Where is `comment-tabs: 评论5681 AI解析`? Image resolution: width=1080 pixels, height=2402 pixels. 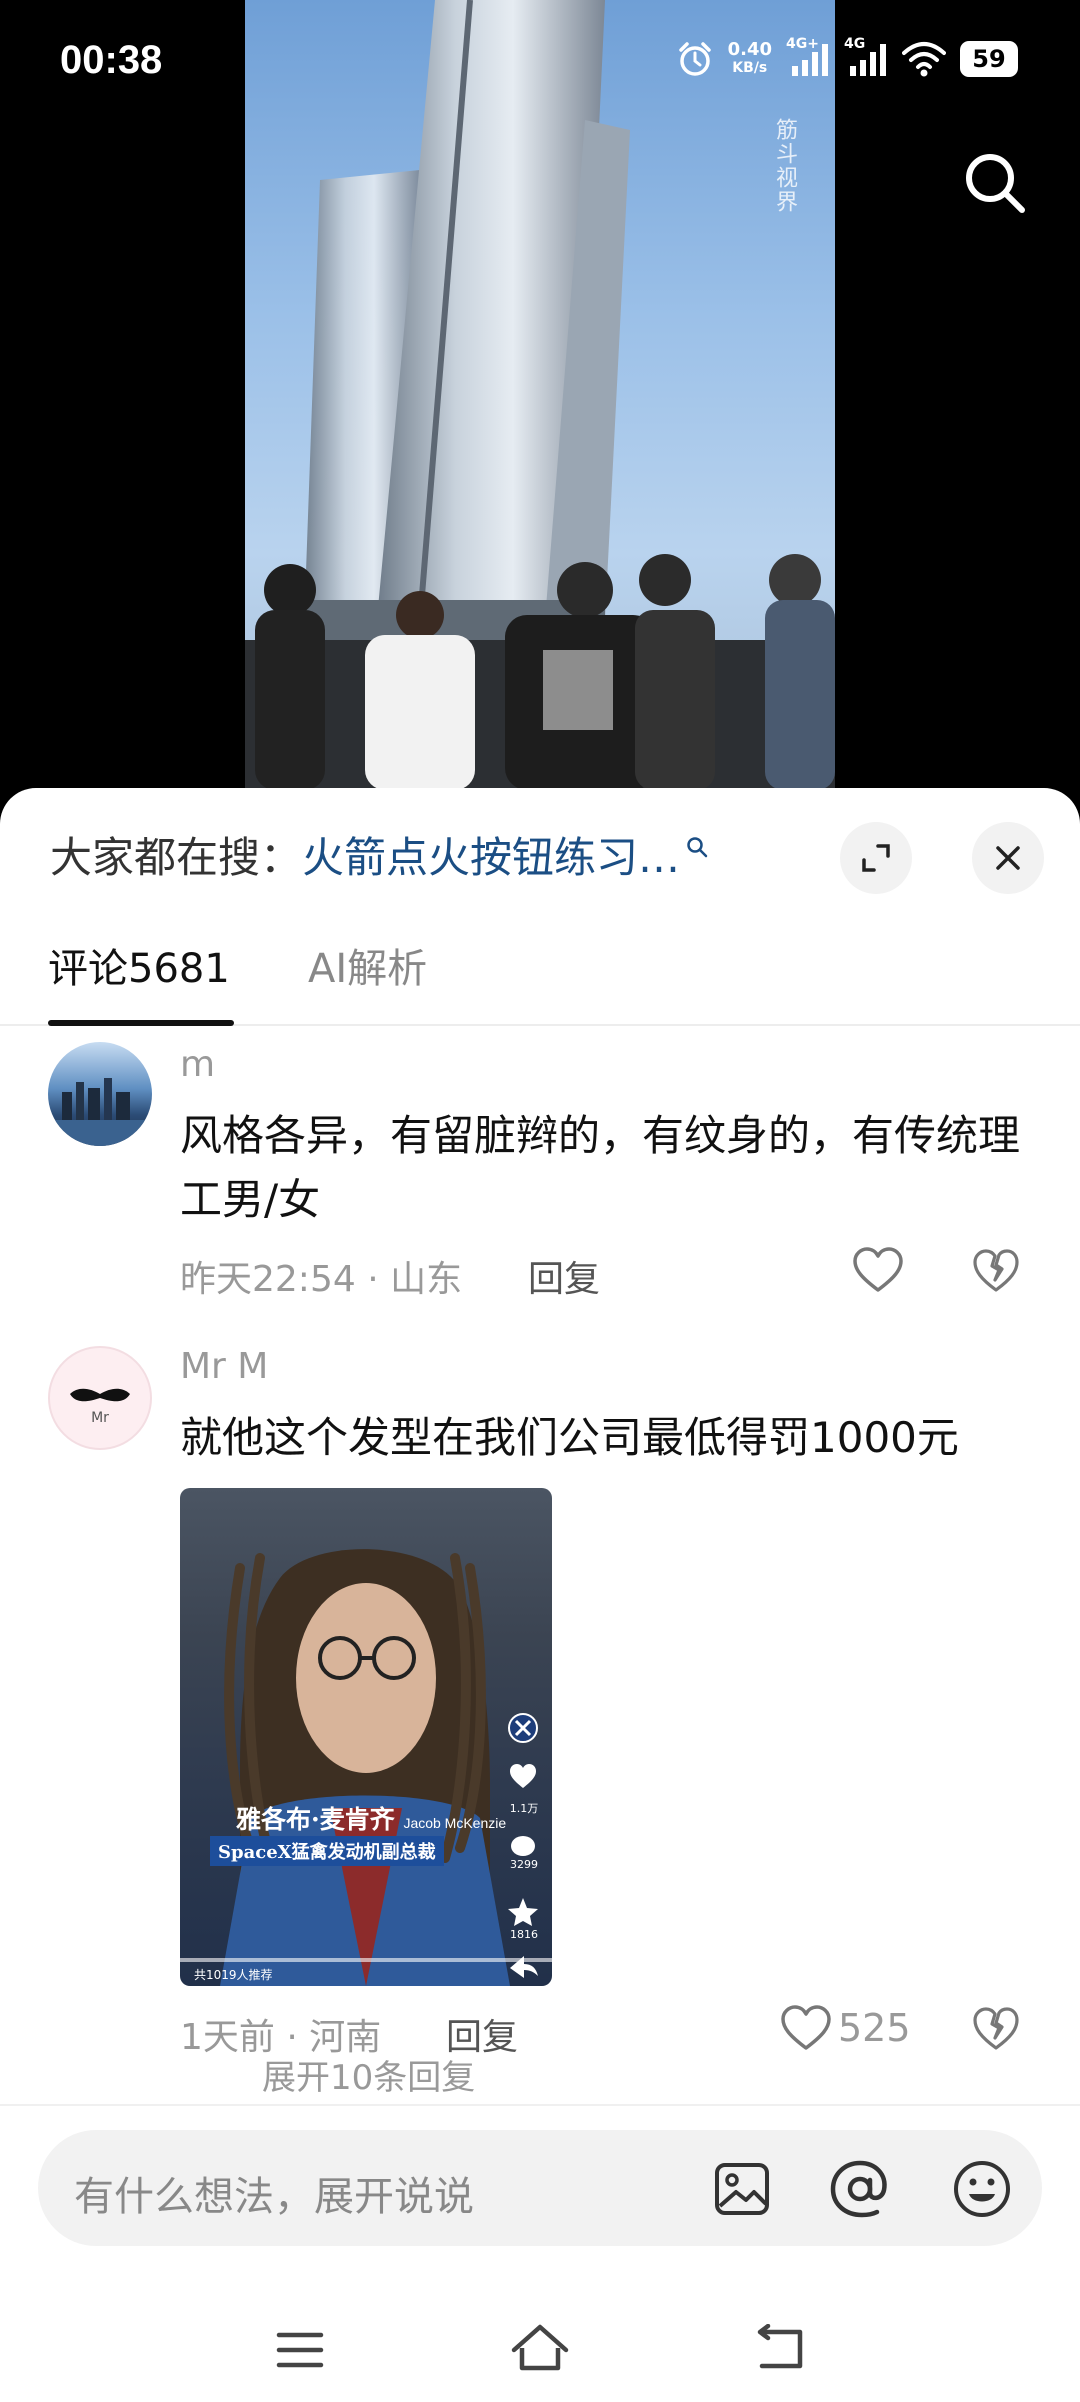 comment-tabs: 评论5681 AI解析 is located at coordinates (540, 981).